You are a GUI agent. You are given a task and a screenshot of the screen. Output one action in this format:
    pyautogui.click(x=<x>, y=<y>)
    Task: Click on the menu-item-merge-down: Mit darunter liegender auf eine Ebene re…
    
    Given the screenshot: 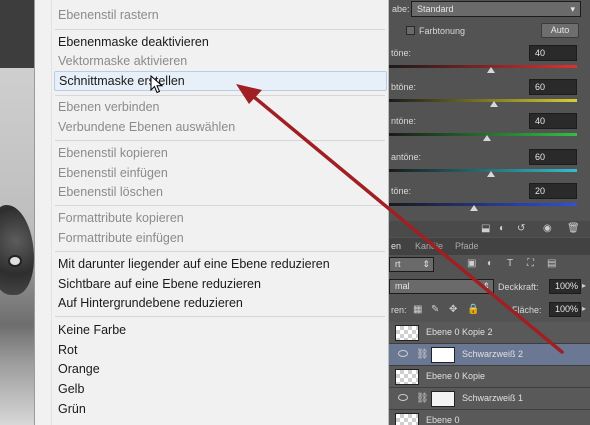 What is the action you would take?
    pyautogui.click(x=194, y=264)
    